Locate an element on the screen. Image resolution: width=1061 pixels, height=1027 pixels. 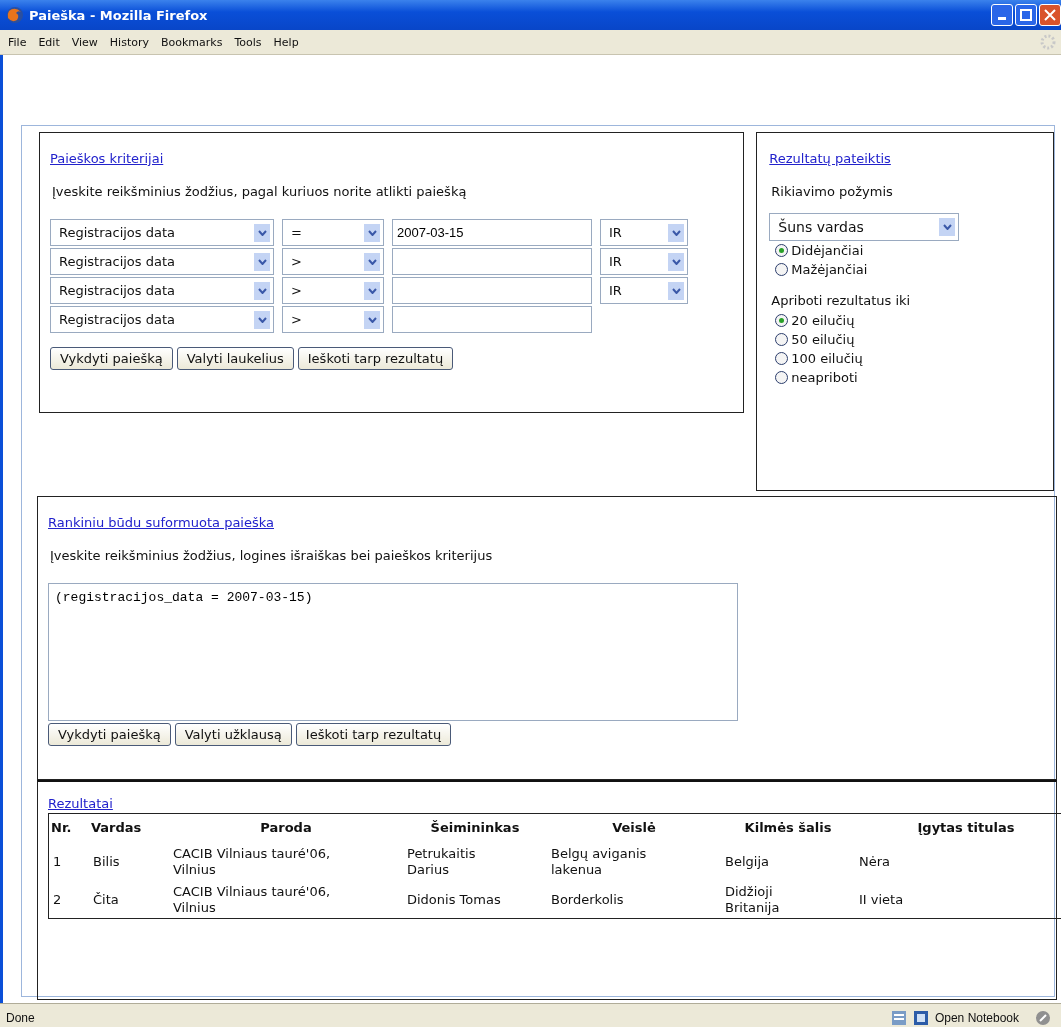
minimize-button is located at coordinates (1002, 15).